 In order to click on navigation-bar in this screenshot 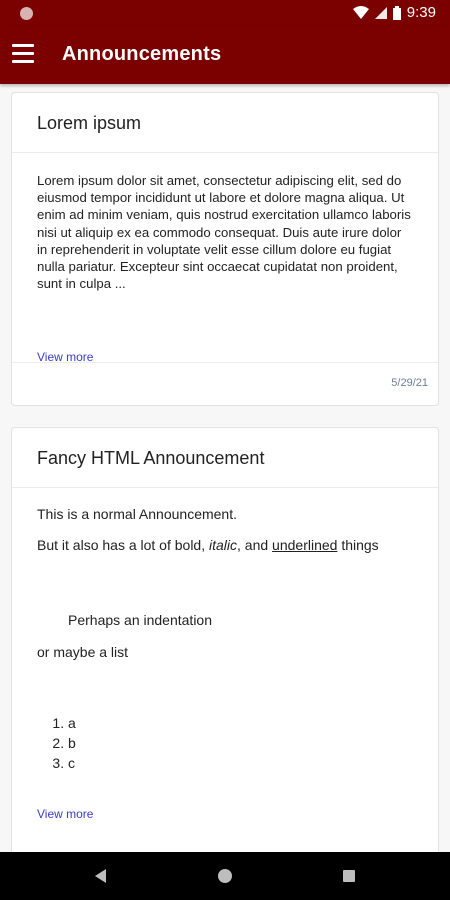, I will do `click(225, 876)`.